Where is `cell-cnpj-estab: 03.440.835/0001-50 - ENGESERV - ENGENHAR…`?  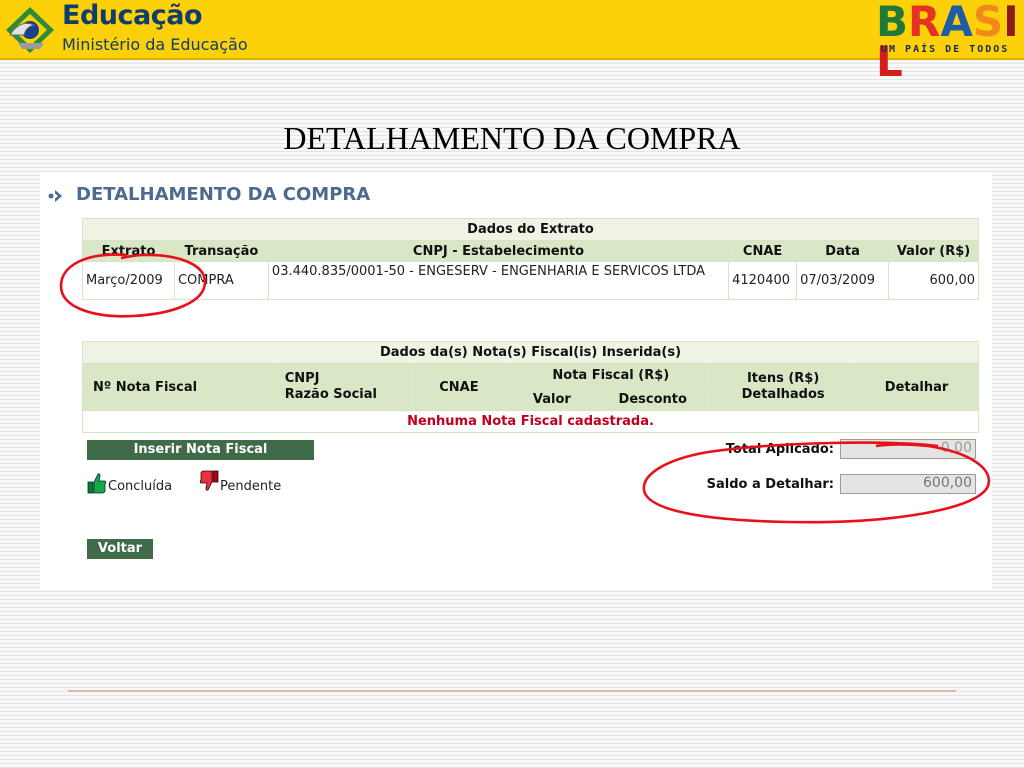 cell-cnpj-estab: 03.440.835/0001-50 - ENGESERV - ENGENHAR… is located at coordinates (498, 280).